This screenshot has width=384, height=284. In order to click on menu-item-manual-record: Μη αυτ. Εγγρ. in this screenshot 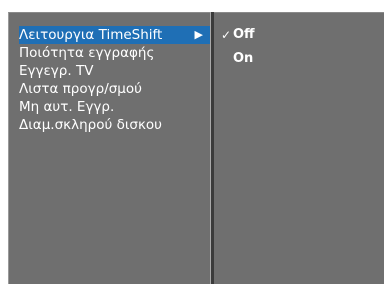, I will do `click(66, 107)`.